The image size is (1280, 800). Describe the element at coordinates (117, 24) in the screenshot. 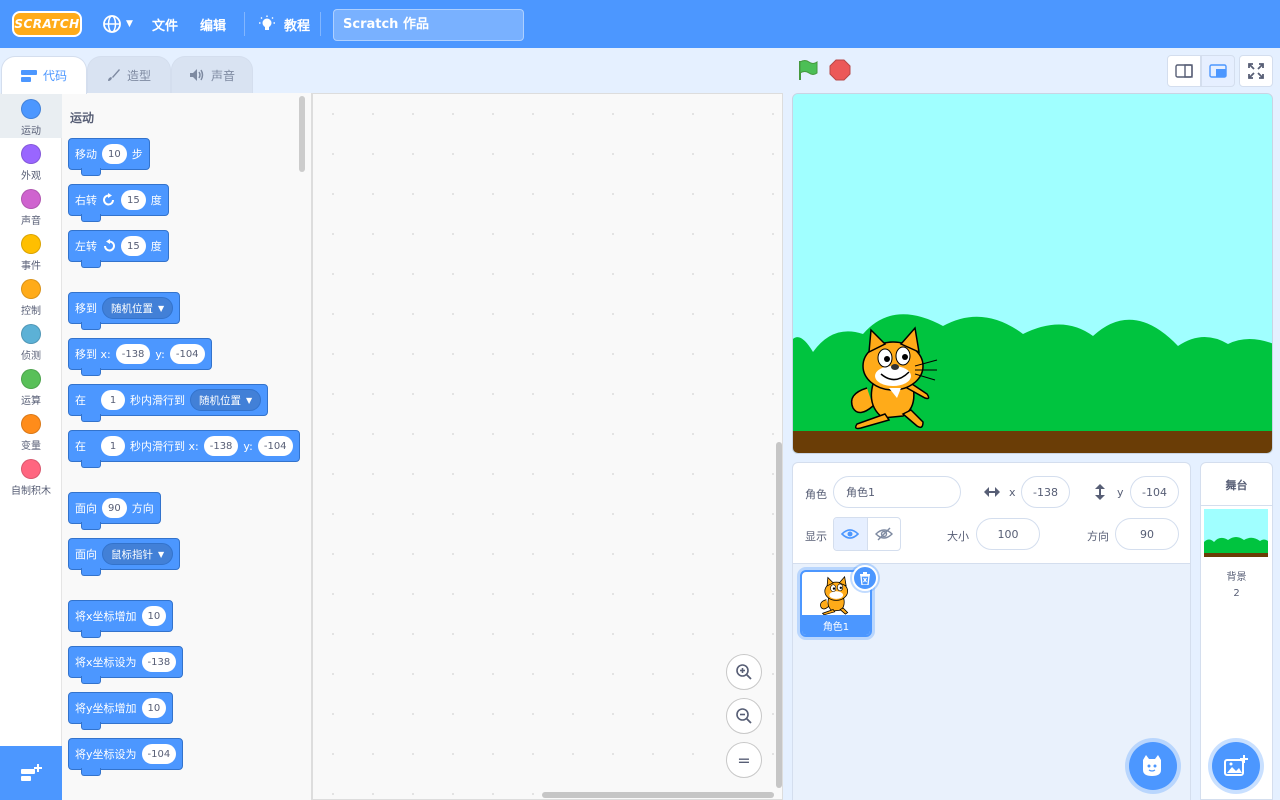

I see `language-menu: ▼` at that location.